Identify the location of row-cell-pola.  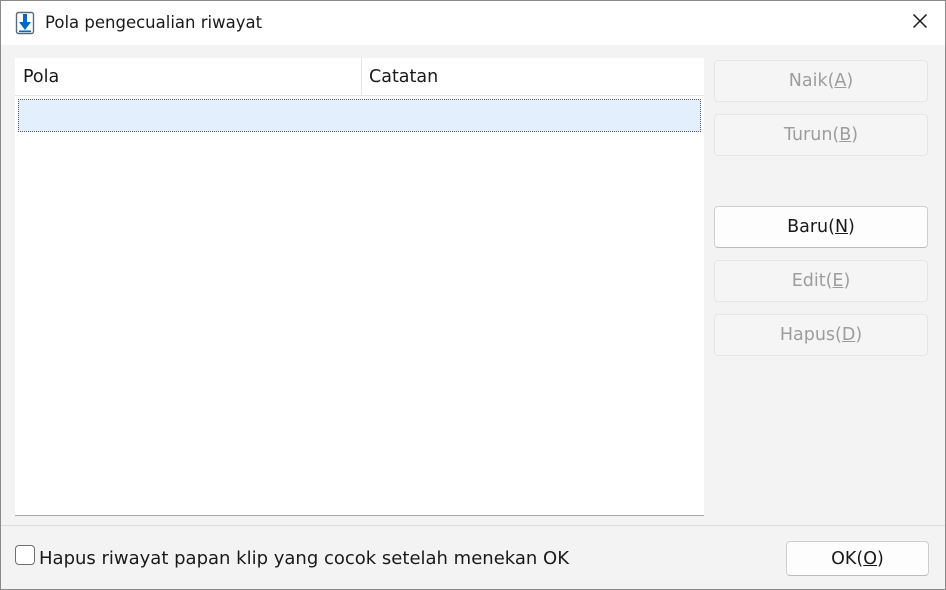
(191, 115).